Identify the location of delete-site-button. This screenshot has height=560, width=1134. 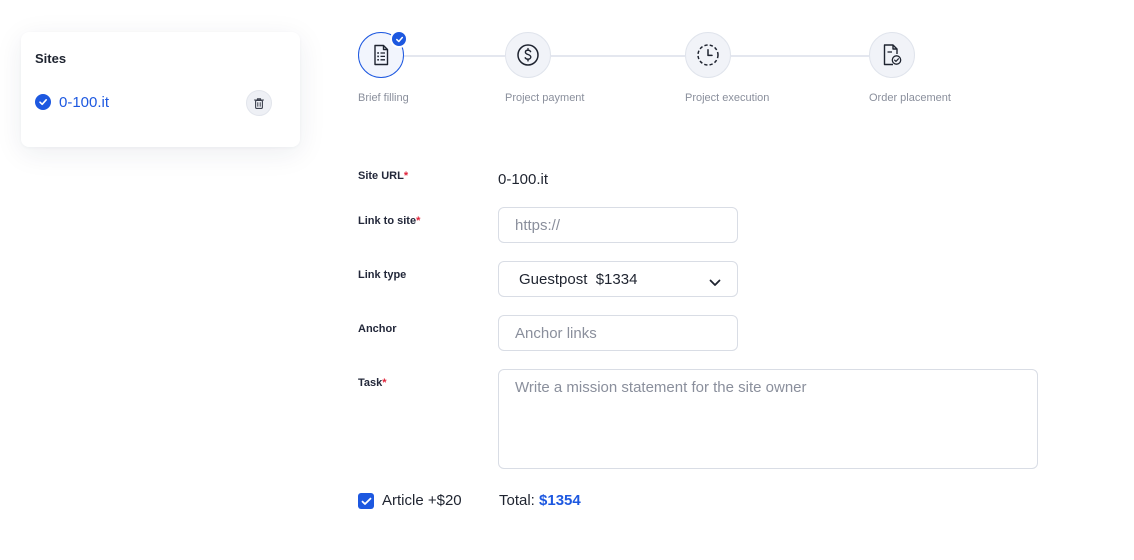
(259, 103).